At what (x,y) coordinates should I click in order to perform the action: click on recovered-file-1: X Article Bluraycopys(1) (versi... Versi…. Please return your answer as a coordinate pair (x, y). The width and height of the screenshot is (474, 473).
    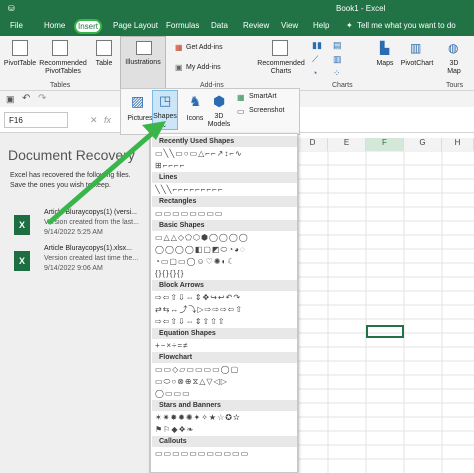
    Looking at the image, I should click on (81, 229).